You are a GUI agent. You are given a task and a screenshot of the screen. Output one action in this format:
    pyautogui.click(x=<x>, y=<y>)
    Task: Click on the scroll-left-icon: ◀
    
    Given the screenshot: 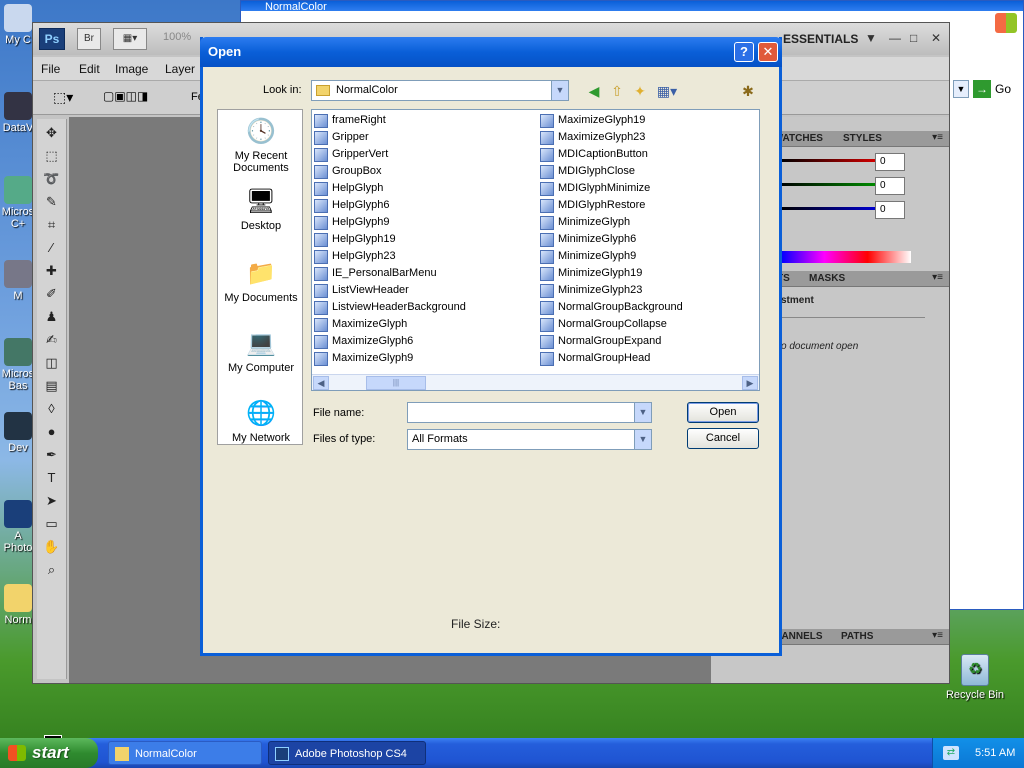 What is the action you would take?
    pyautogui.click(x=321, y=383)
    